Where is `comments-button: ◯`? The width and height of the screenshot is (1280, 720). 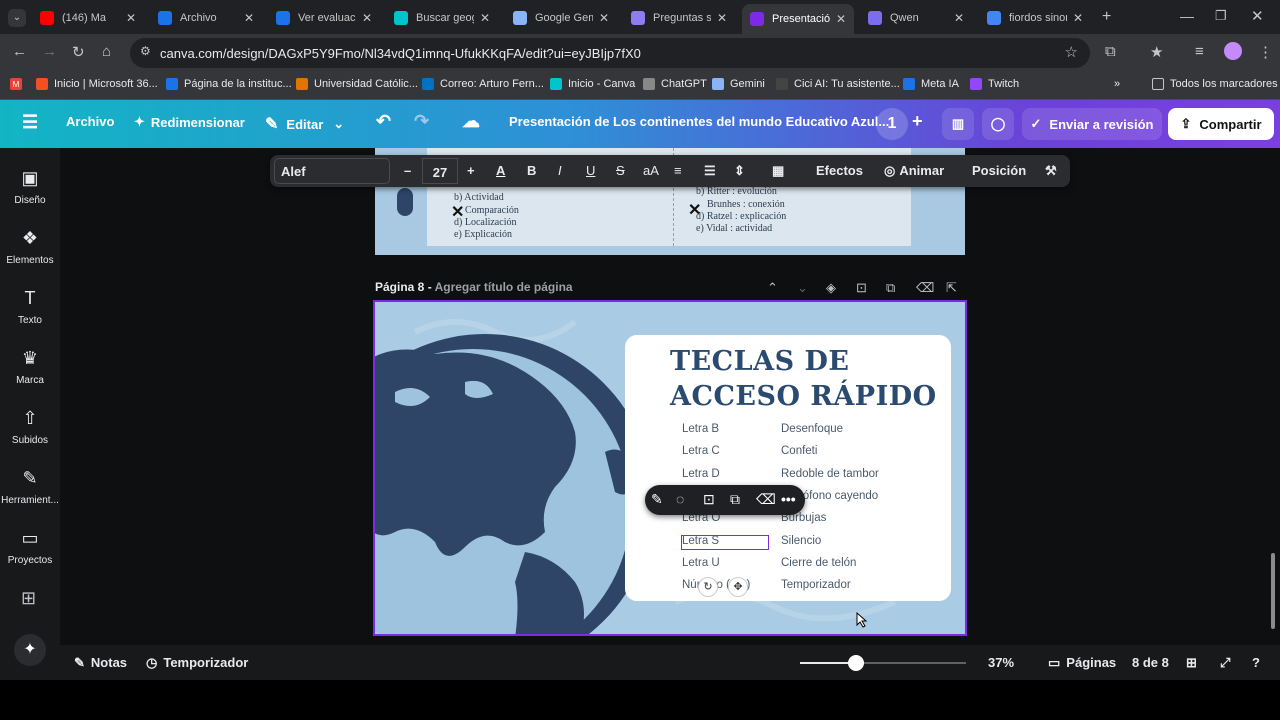 comments-button: ◯ is located at coordinates (998, 124).